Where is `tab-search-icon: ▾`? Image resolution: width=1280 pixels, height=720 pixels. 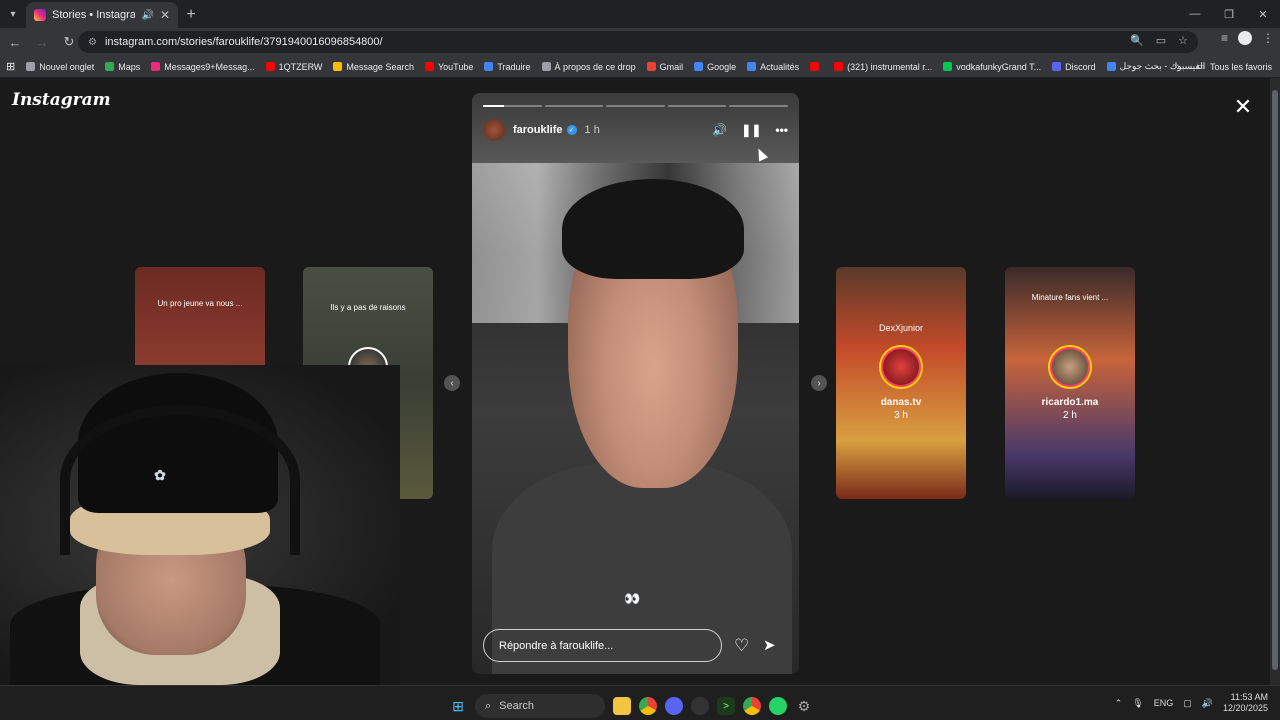
tab-search-icon: ▾ is located at coordinates (13, 14).